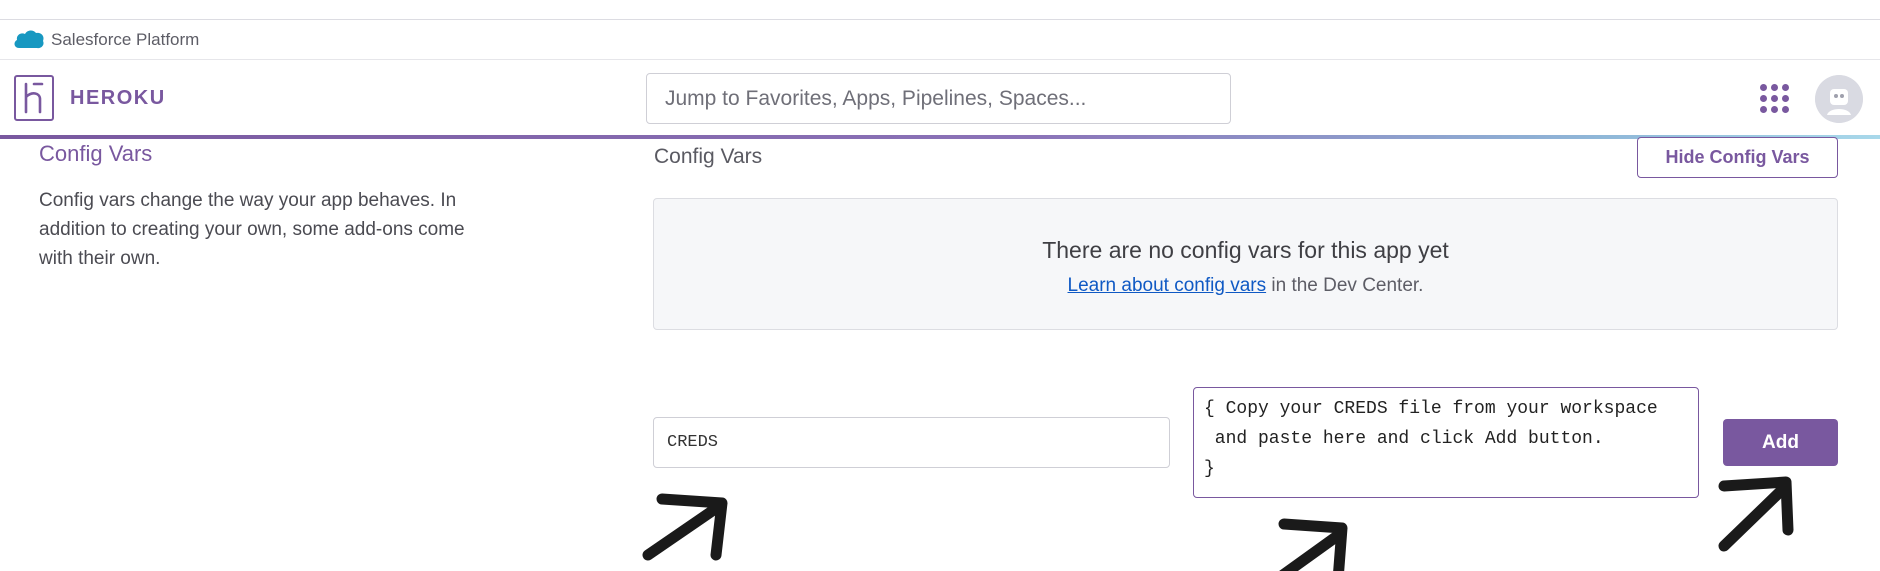 This screenshot has height=571, width=1880. I want to click on heroku-logo-icon, so click(34, 98).